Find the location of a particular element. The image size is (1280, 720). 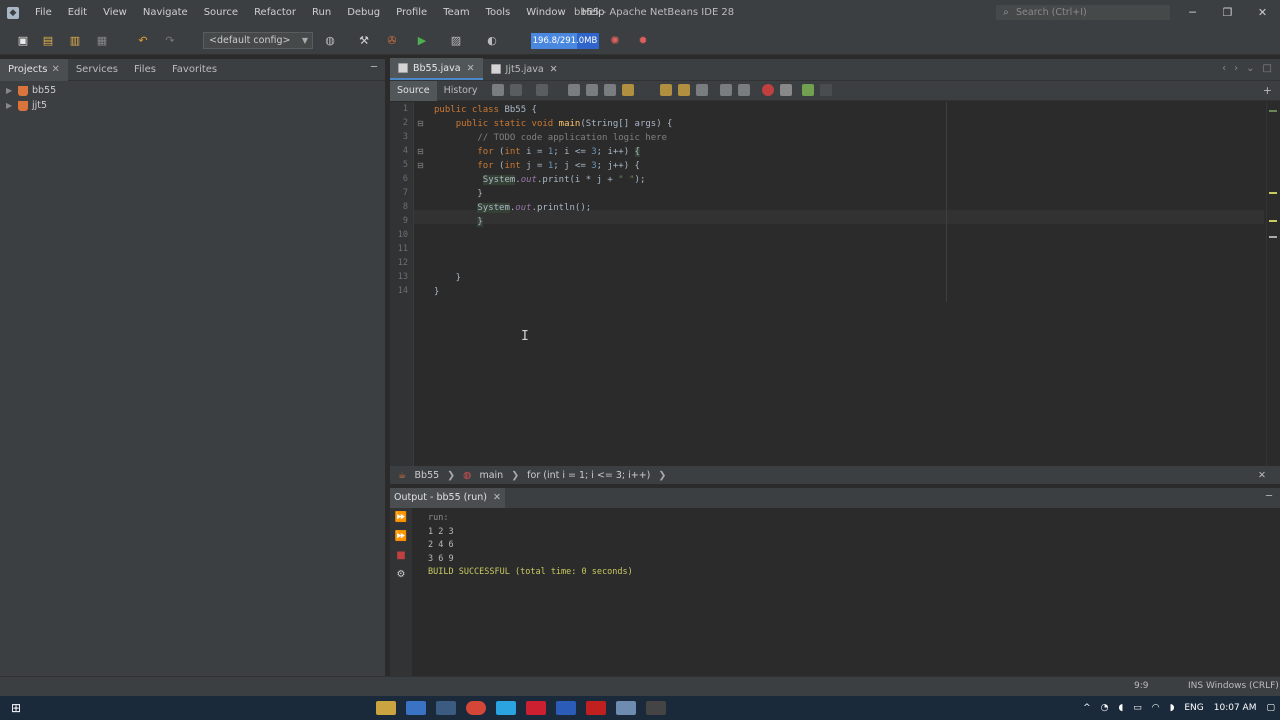

prev-bookmark-icon is located at coordinates (666, 90).